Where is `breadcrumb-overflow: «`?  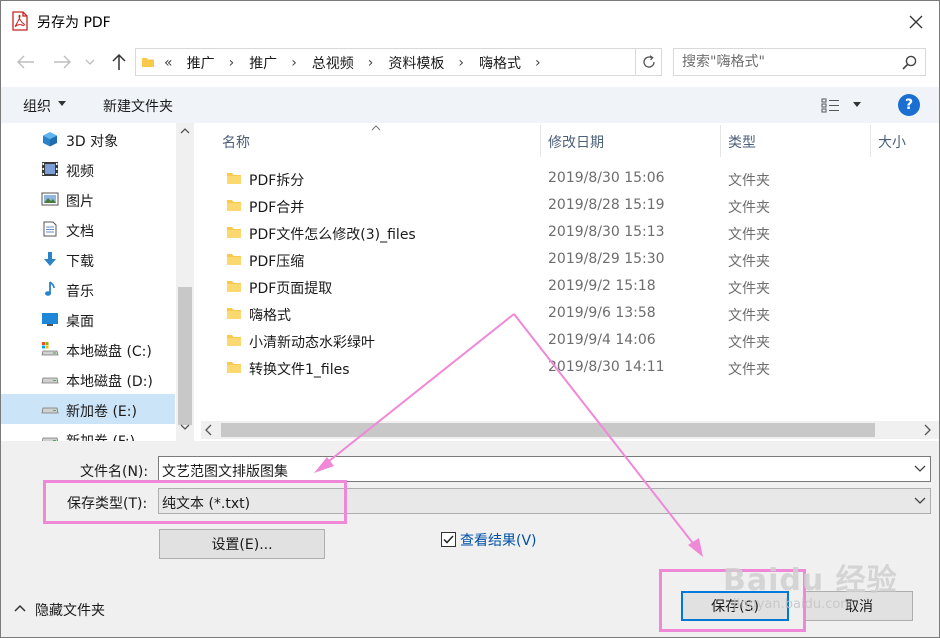 breadcrumb-overflow: « is located at coordinates (174, 63).